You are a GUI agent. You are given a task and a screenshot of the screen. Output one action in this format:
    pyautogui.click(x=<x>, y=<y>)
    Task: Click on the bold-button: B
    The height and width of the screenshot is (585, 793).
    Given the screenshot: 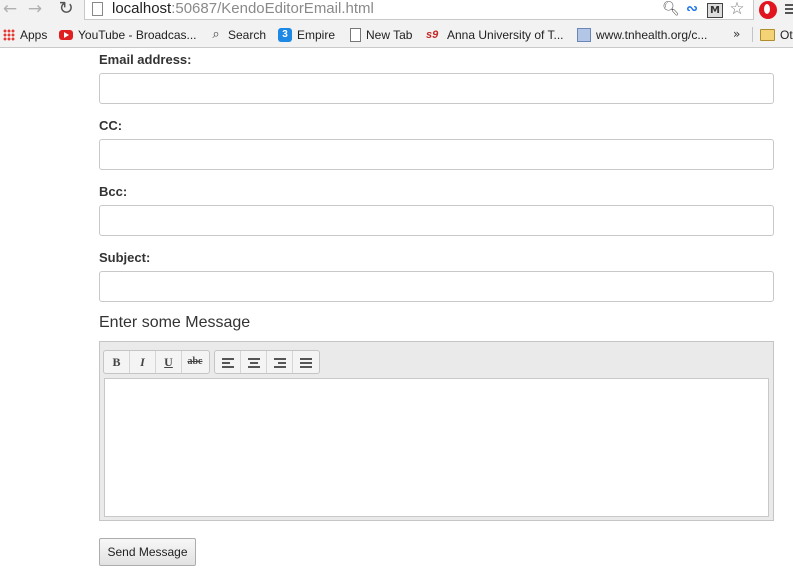 What is the action you would take?
    pyautogui.click(x=117, y=362)
    